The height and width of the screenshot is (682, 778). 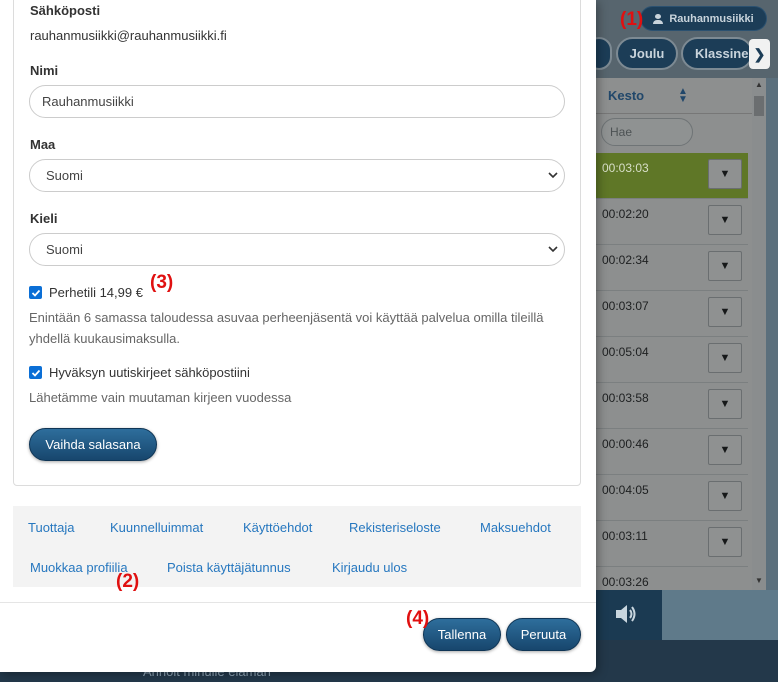 I want to click on track-duration: 00:03:07, so click(x=625, y=306).